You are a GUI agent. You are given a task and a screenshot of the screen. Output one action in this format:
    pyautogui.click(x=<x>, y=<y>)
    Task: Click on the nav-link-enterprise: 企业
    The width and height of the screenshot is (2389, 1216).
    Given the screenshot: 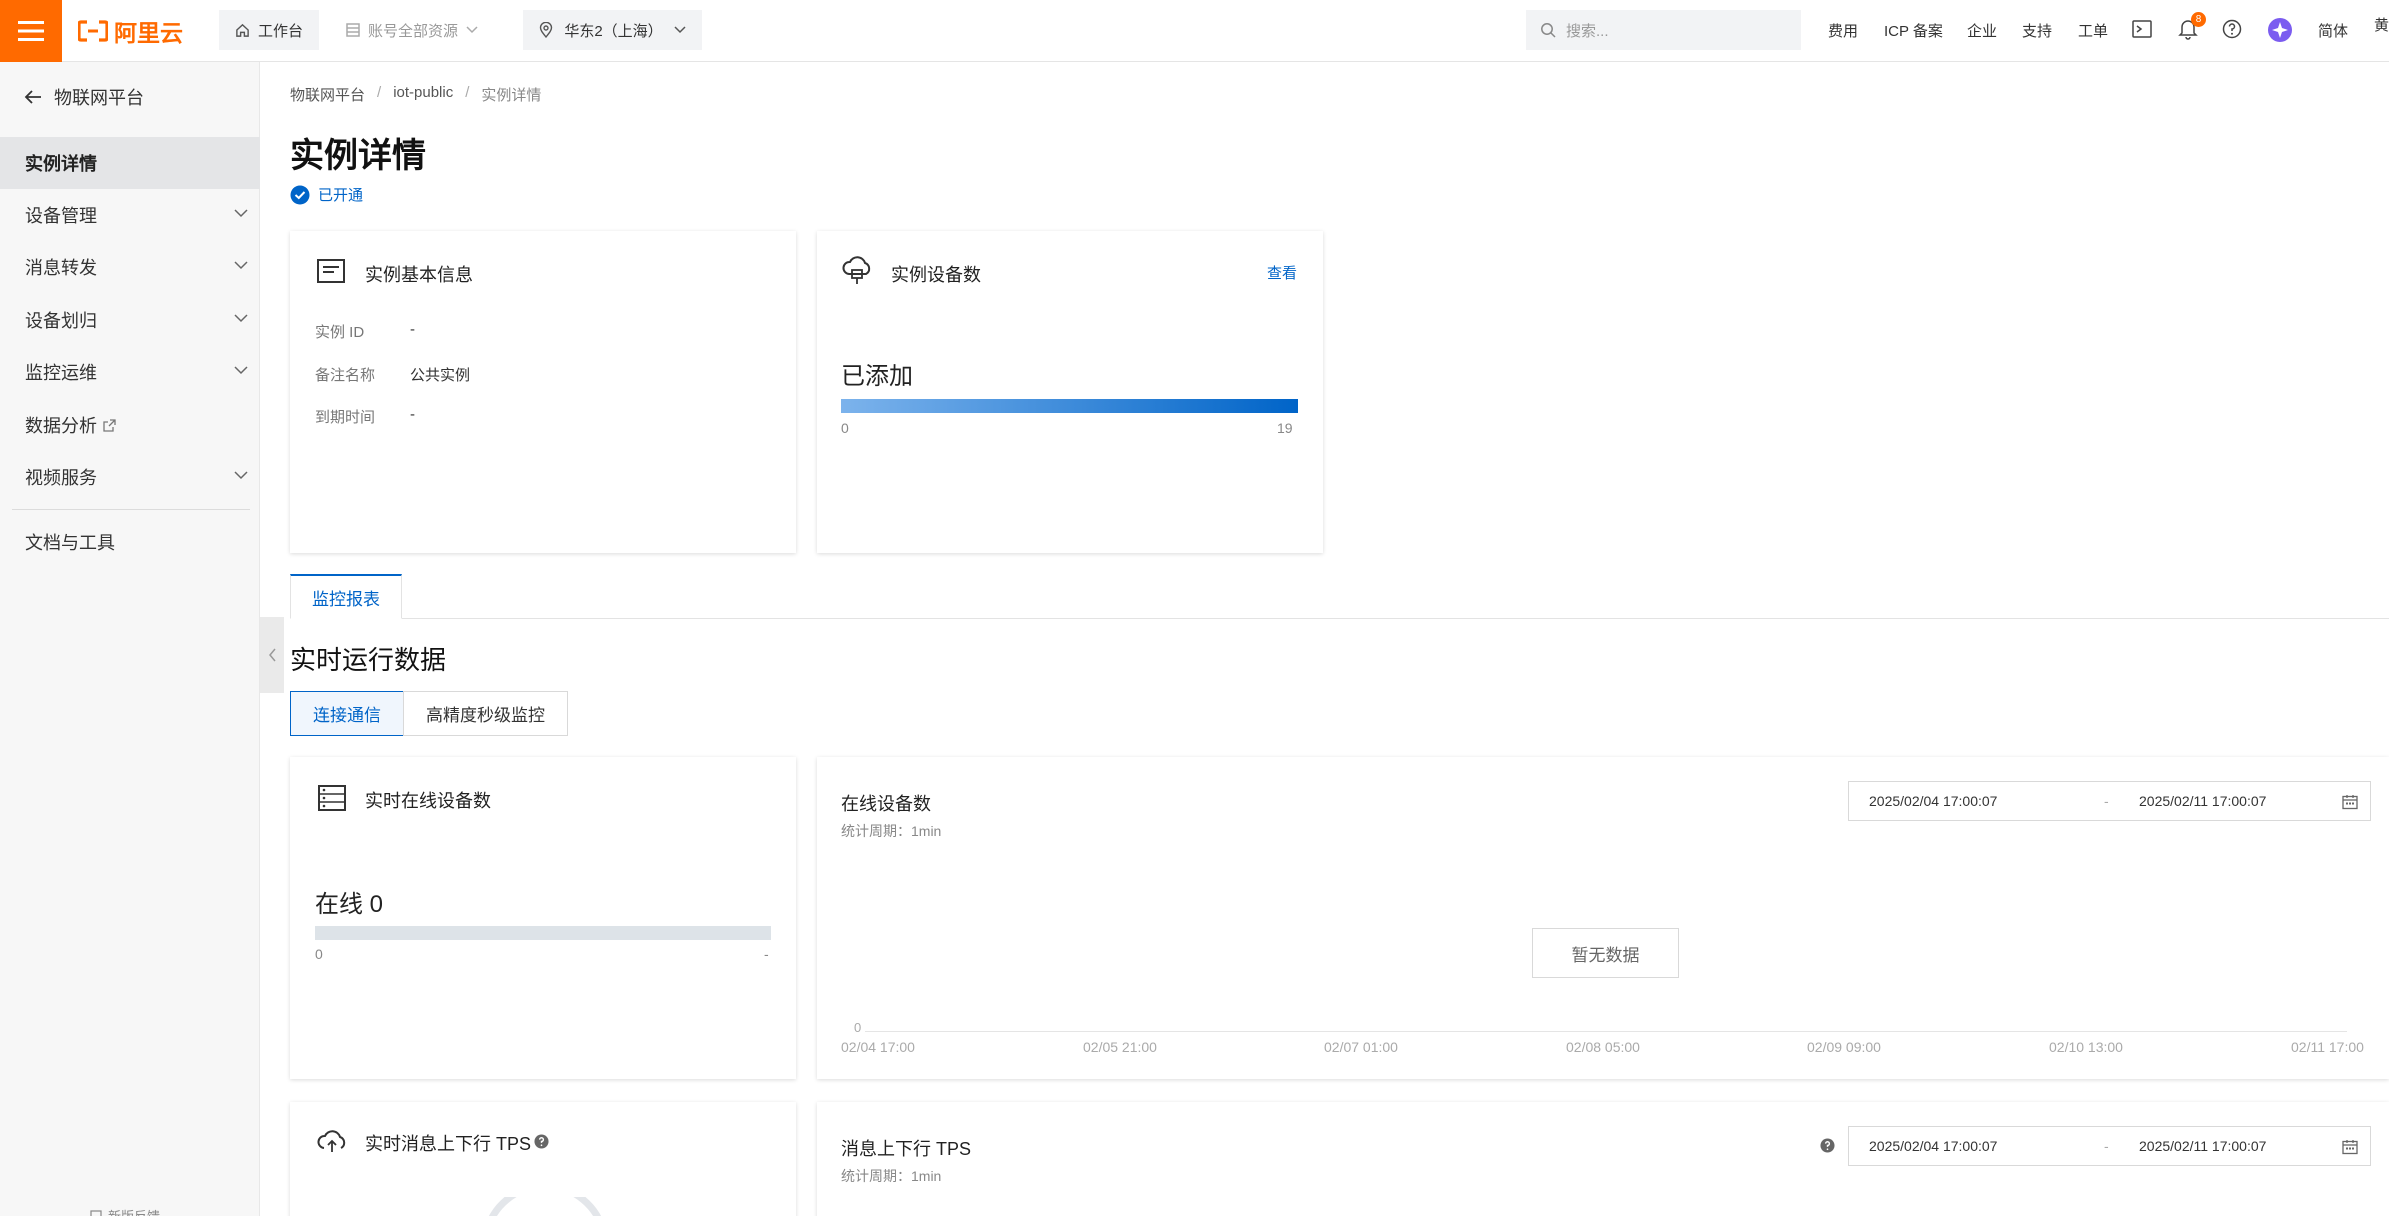 What is the action you would take?
    pyautogui.click(x=1982, y=30)
    